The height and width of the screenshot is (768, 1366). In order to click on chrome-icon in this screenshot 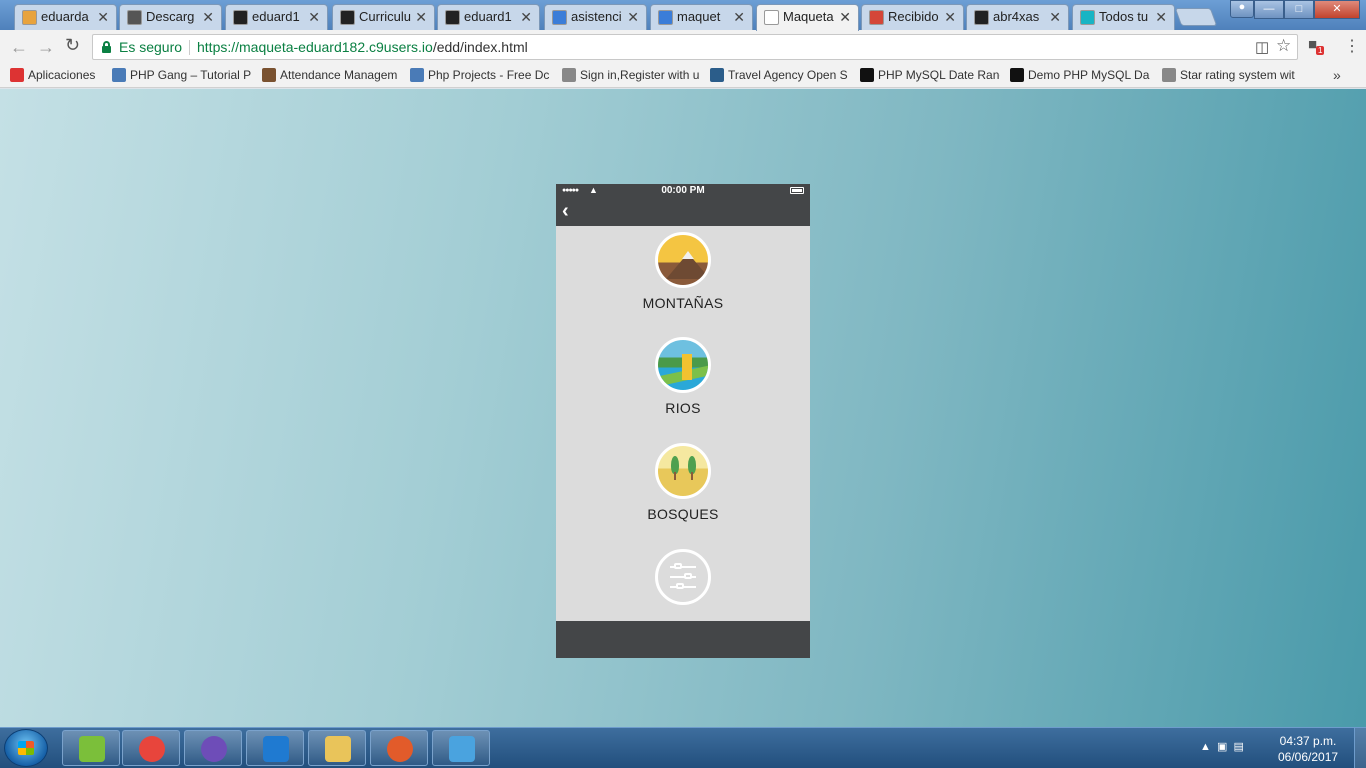, I will do `click(152, 749)`.